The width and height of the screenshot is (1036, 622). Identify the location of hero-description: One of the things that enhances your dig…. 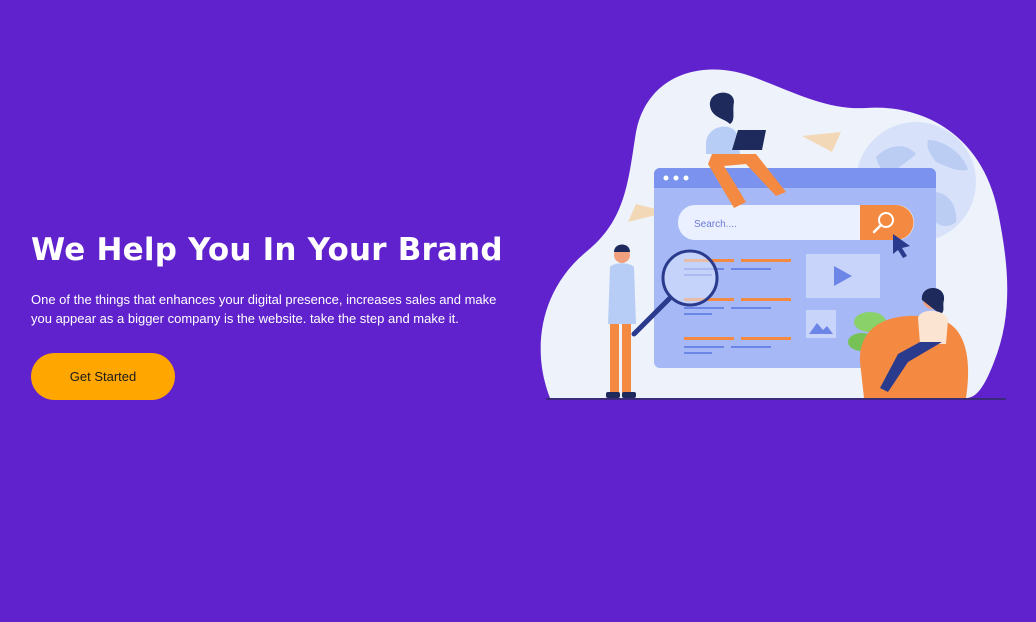
(264, 309).